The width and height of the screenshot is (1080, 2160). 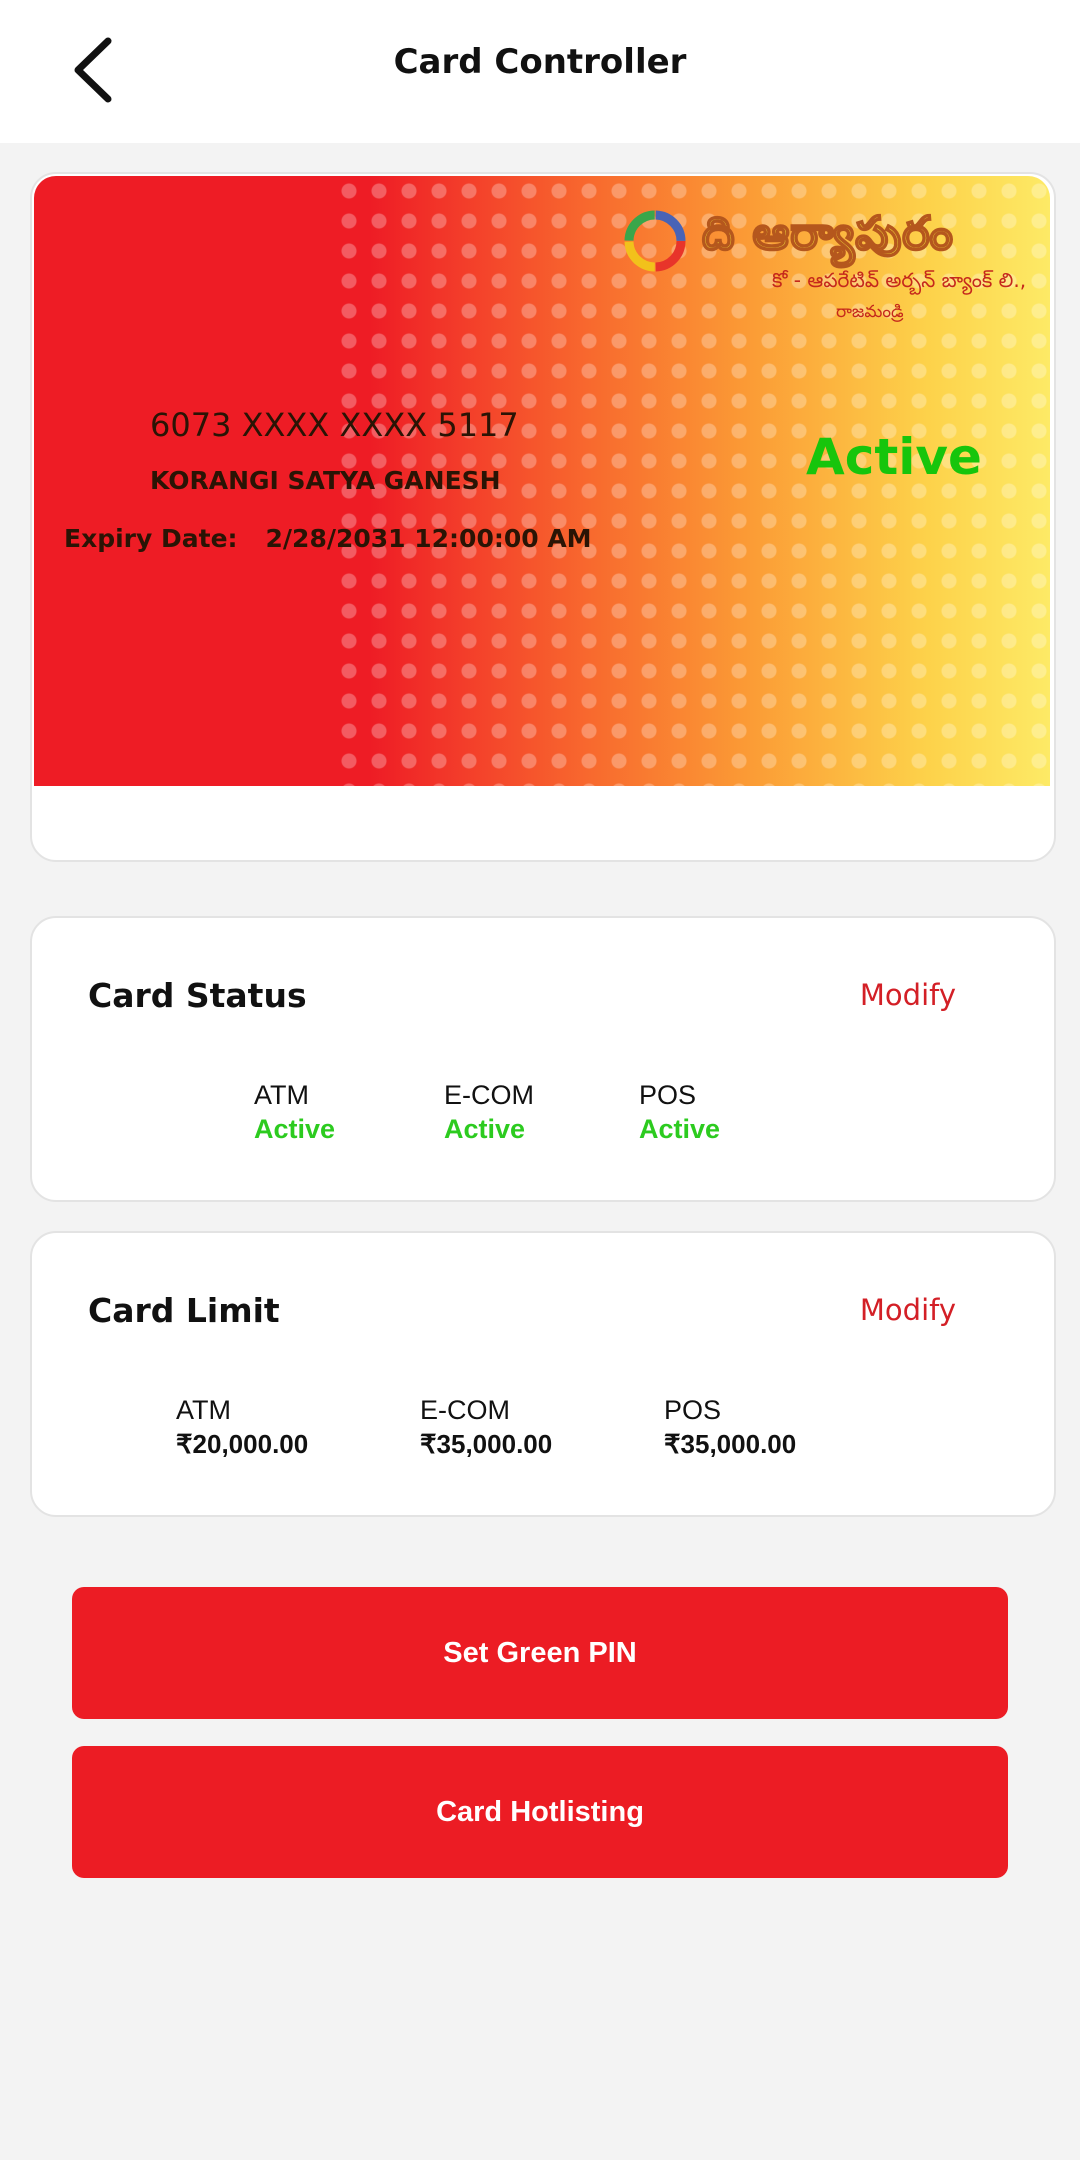 I want to click on status-label: POS, so click(x=668, y=1095).